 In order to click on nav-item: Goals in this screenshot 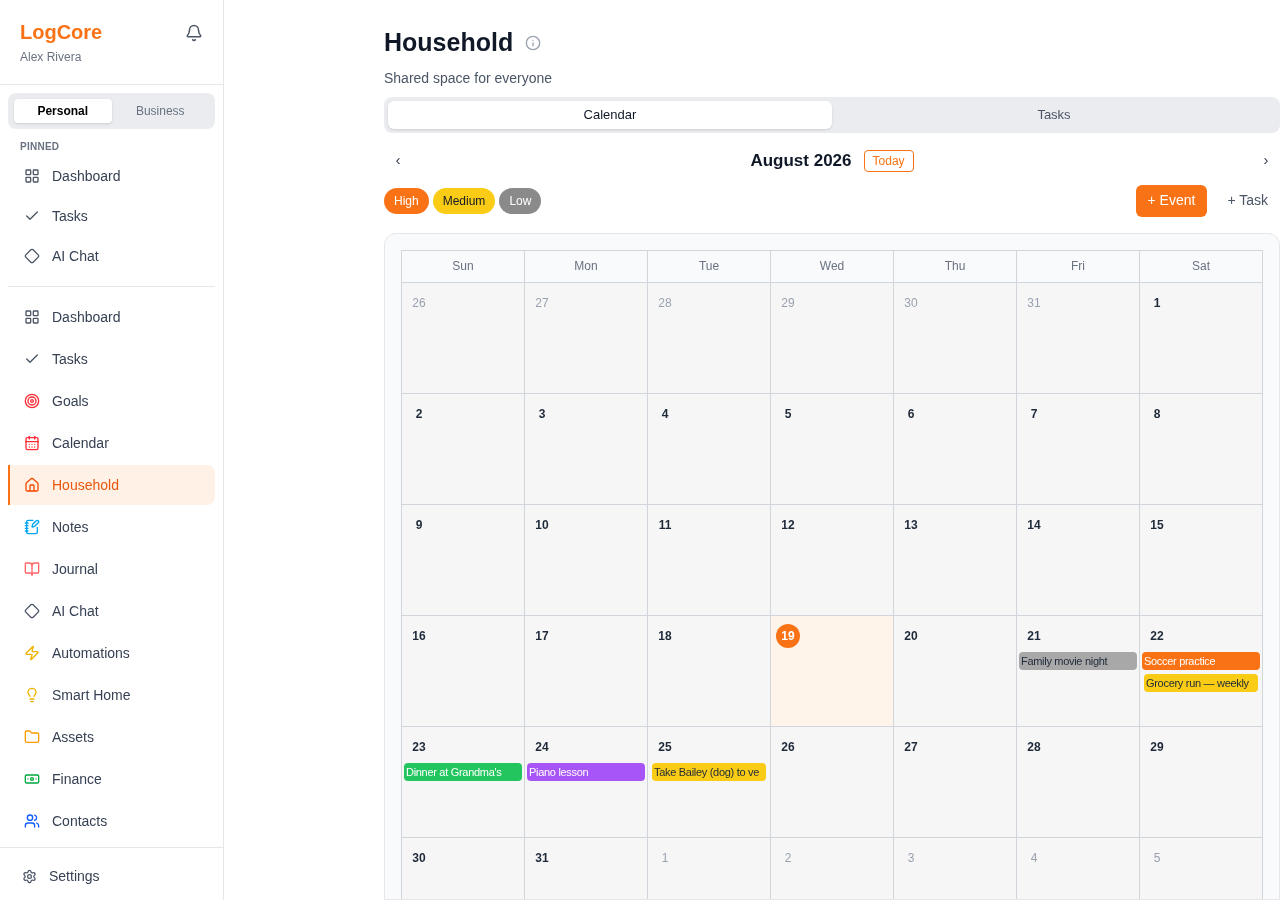, I will do `click(111, 401)`.